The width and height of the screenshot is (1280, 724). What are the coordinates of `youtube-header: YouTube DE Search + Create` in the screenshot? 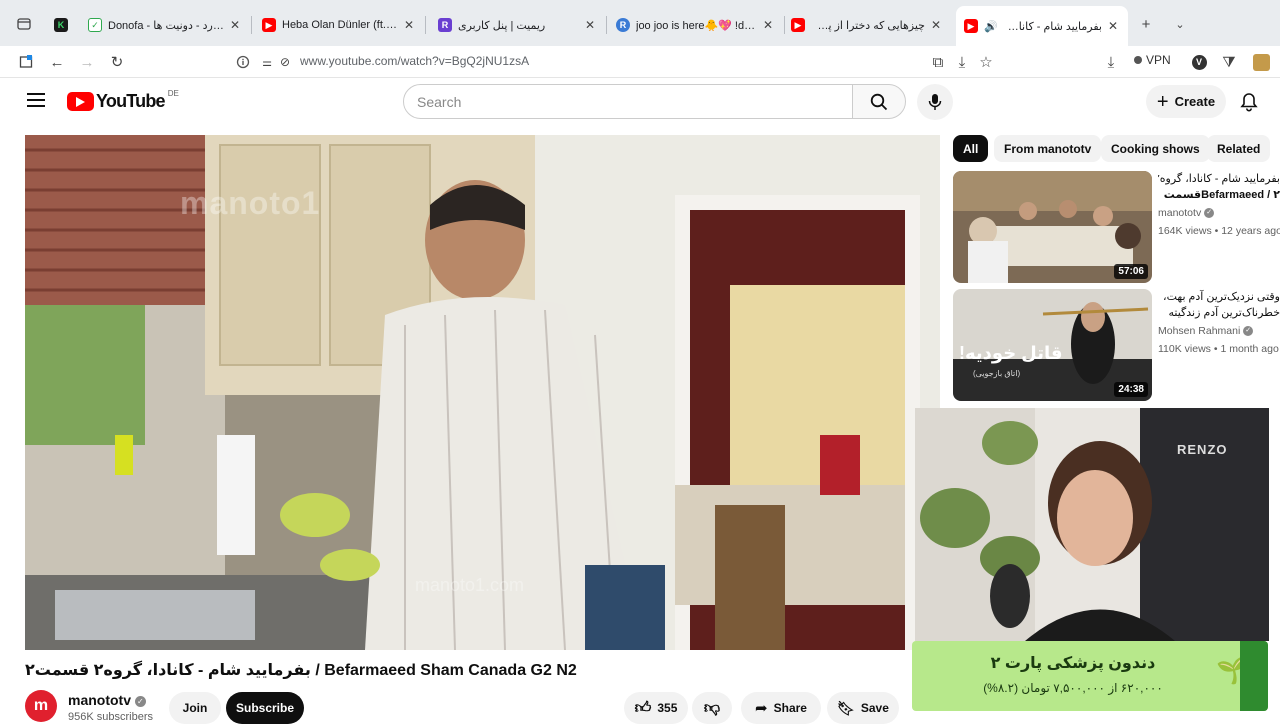 It's located at (640, 102).